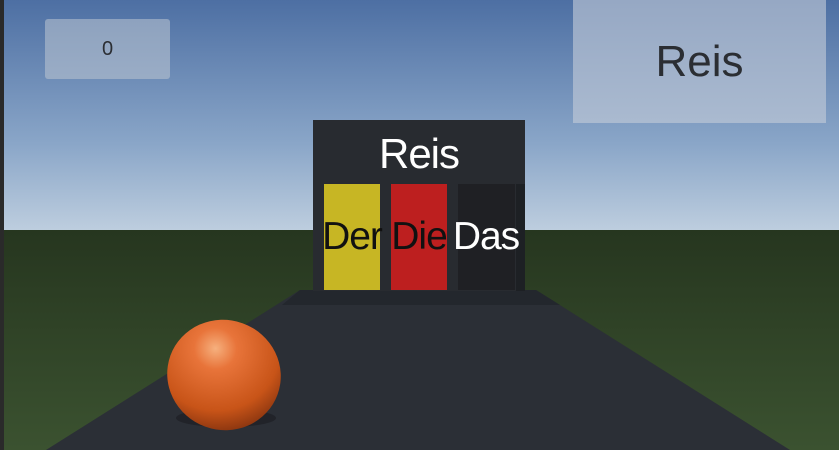 The width and height of the screenshot is (839, 450). I want to click on door-die: Die, so click(419, 237).